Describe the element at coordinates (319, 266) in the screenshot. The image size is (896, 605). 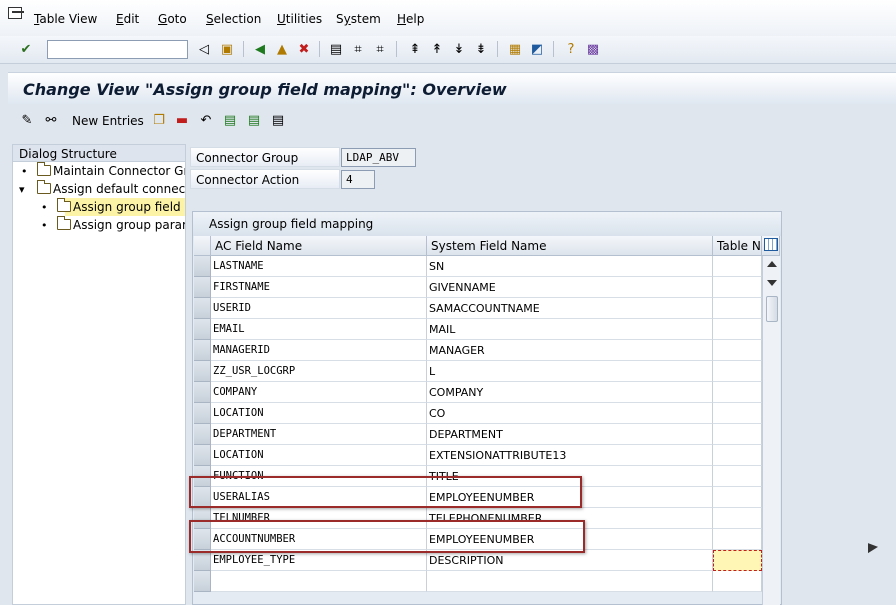
I see `cell-ac-field-name: LASTNAME` at that location.